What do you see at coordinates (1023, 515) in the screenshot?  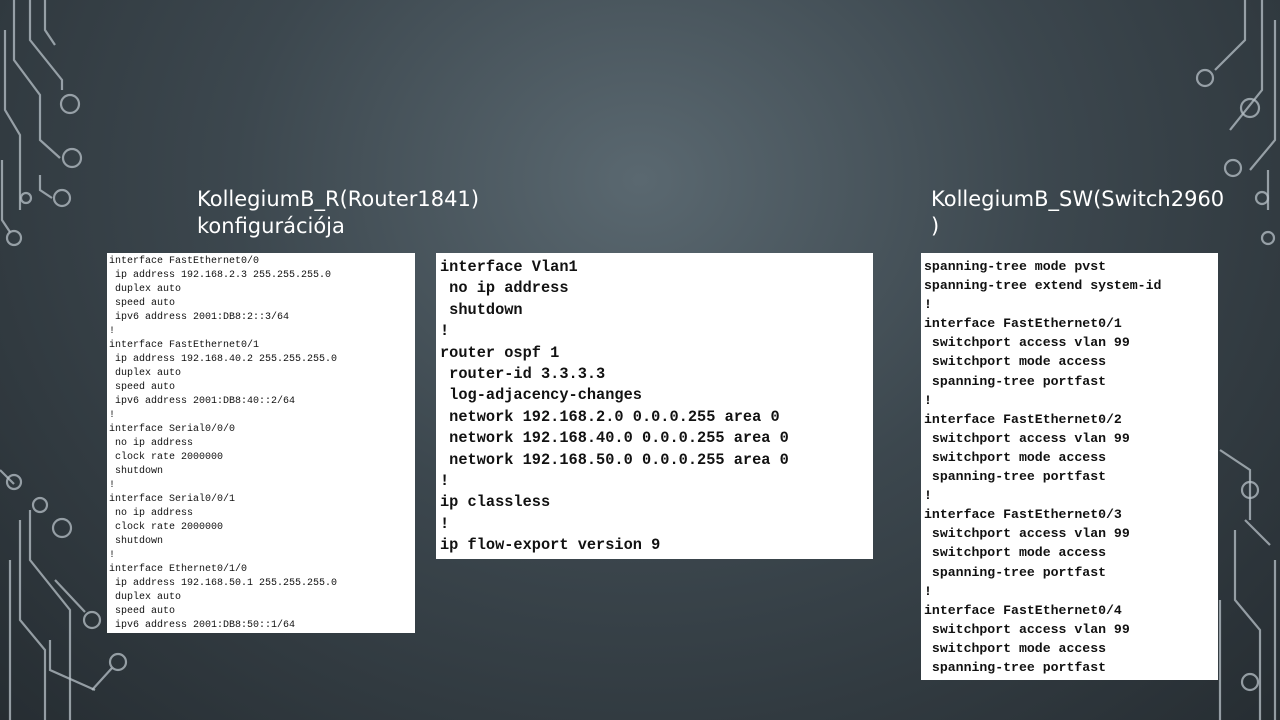 I see `config-line: interface FastEthernet0/3` at bounding box center [1023, 515].